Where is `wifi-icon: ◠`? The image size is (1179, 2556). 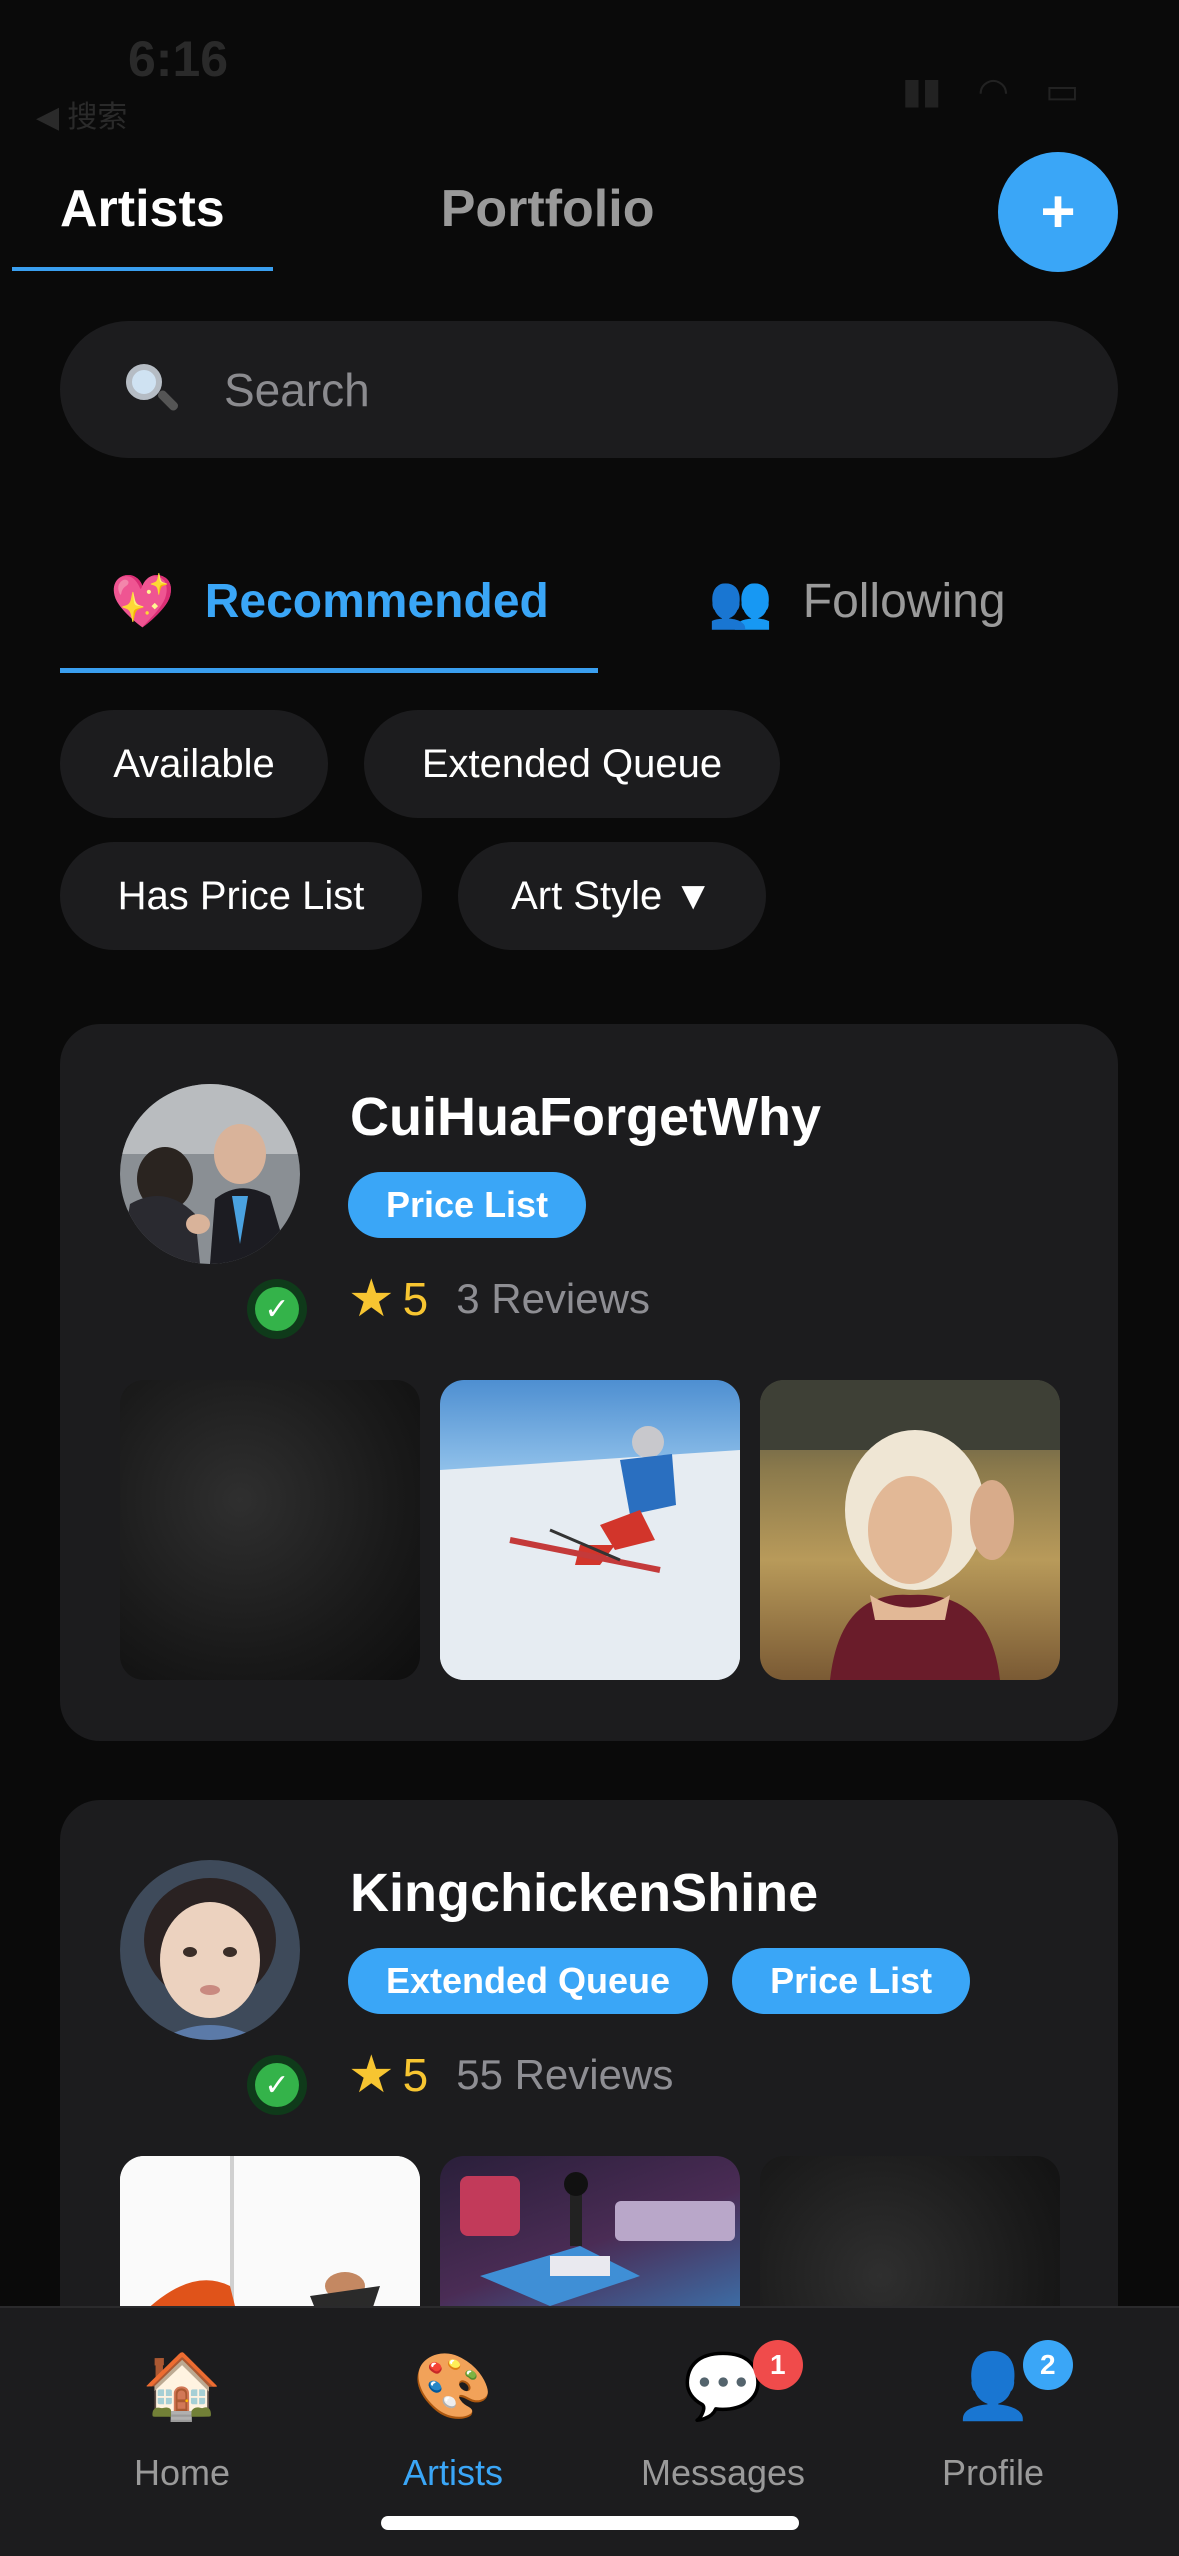
wifi-icon: ◠ is located at coordinates (993, 90).